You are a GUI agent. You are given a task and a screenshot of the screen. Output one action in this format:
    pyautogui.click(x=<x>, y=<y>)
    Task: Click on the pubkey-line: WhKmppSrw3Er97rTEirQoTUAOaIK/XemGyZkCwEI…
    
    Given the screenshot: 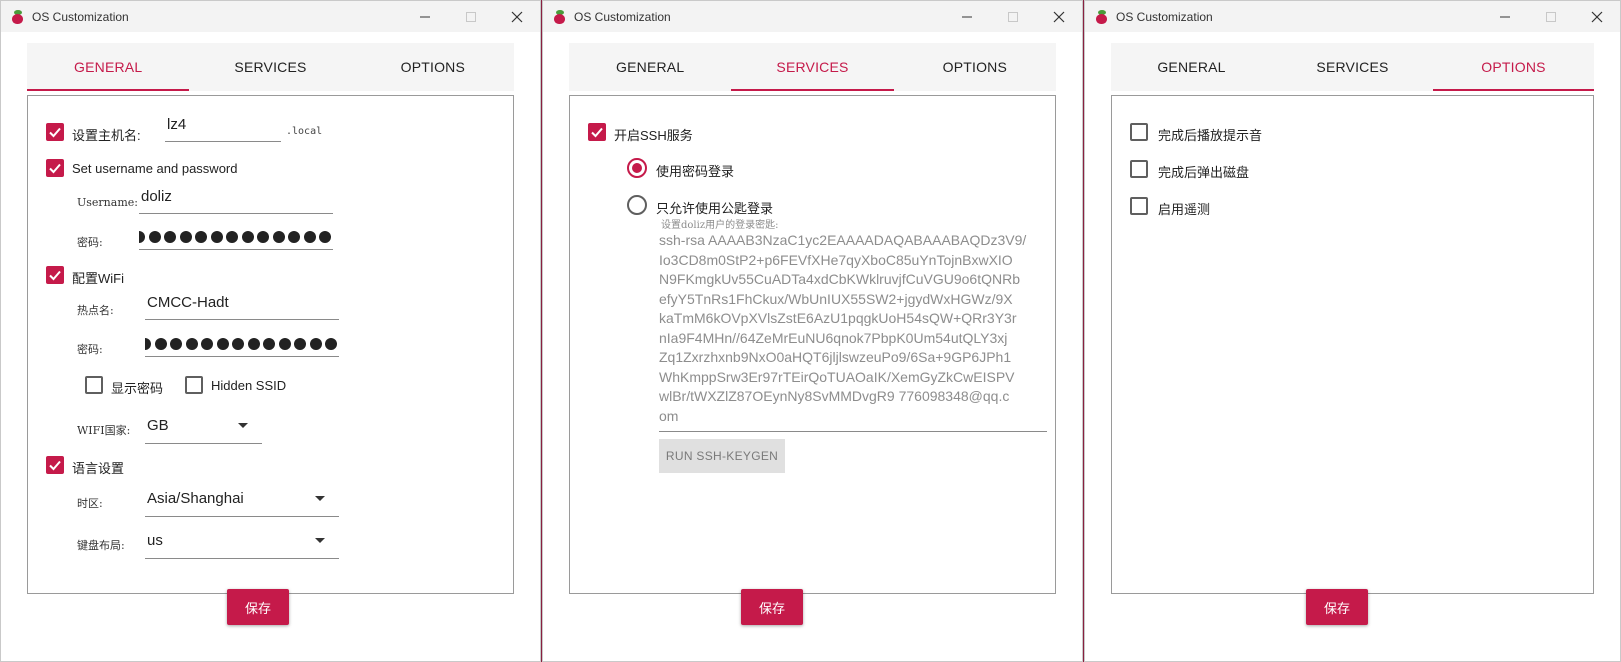 What is the action you would take?
    pyautogui.click(x=837, y=376)
    